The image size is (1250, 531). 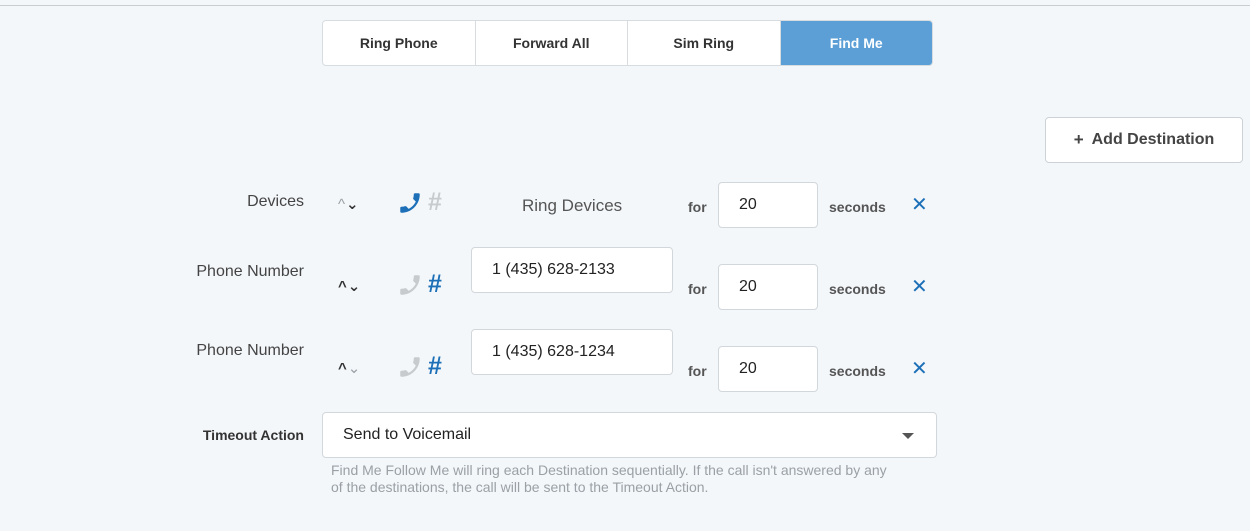 I want to click on top-divider, so click(x=625, y=5).